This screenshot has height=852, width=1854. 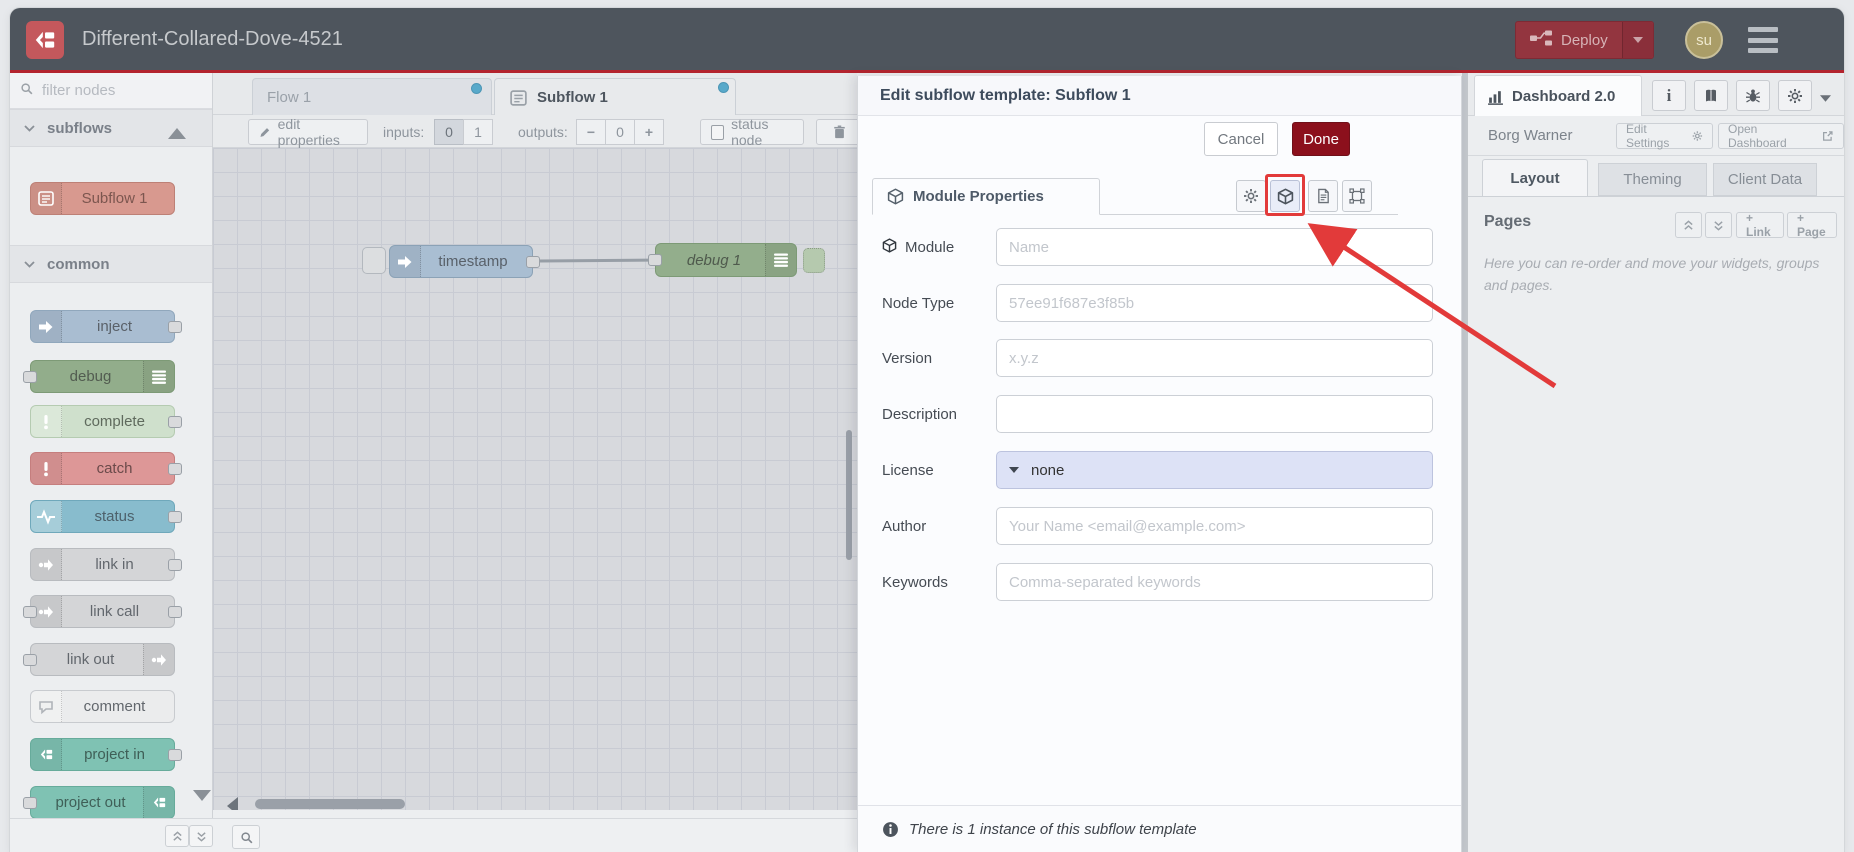 I want to click on license-select: none, so click(x=1214, y=470).